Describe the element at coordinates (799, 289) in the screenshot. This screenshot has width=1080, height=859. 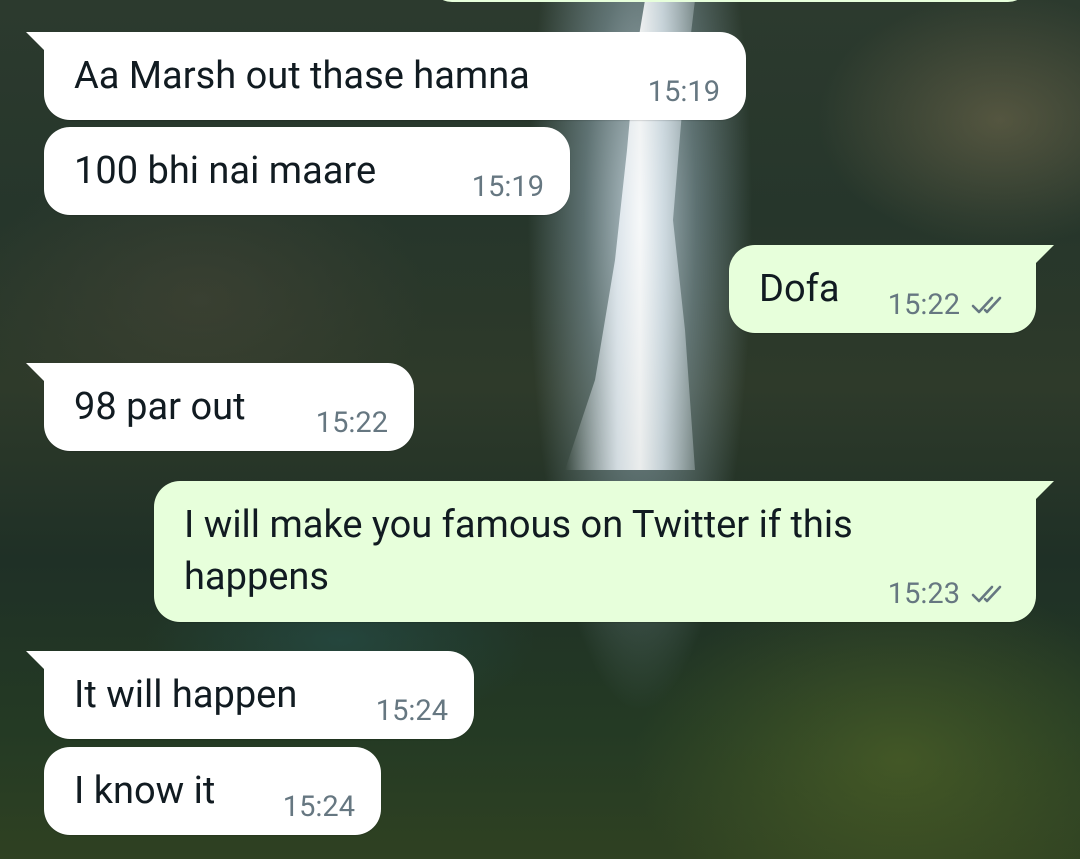
I see `message-text: Dofa` at that location.